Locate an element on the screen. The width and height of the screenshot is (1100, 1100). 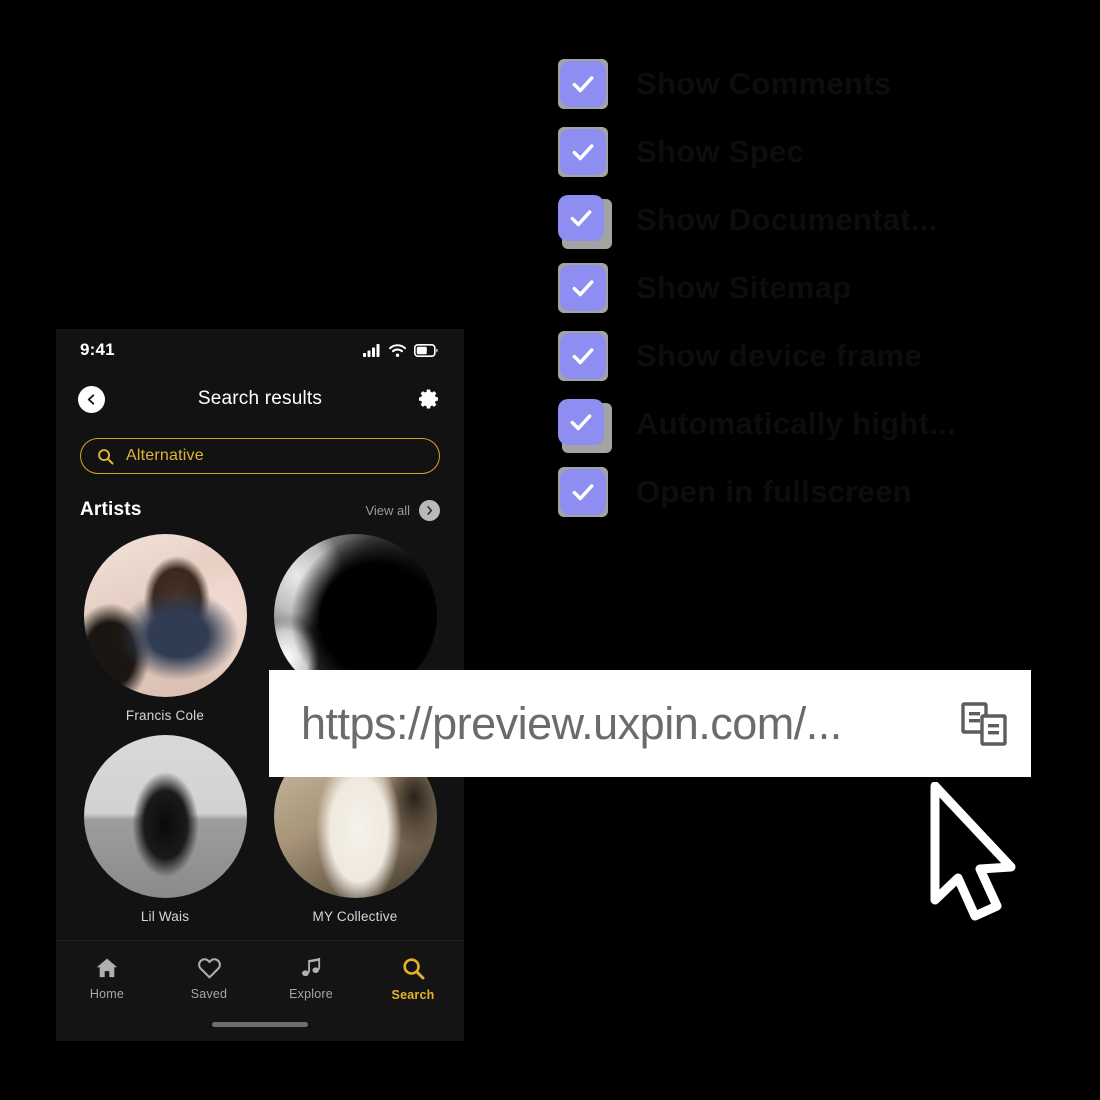
nav-label: Explore is located at coordinates (311, 994).